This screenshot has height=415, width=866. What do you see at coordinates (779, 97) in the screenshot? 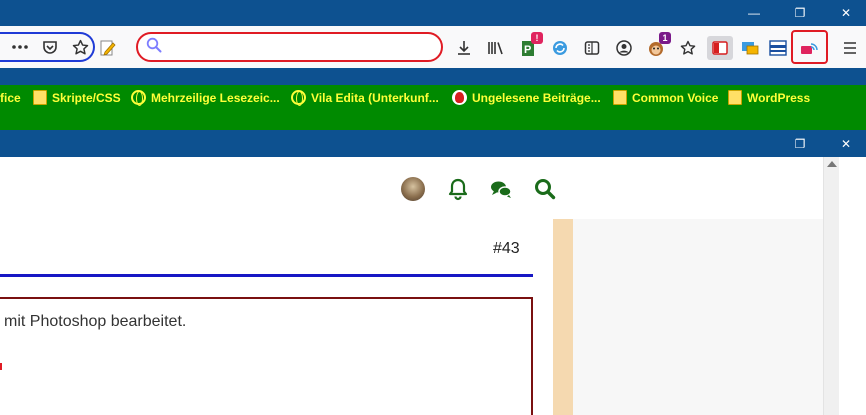
I see `bookmark-label: WordPress` at bounding box center [779, 97].